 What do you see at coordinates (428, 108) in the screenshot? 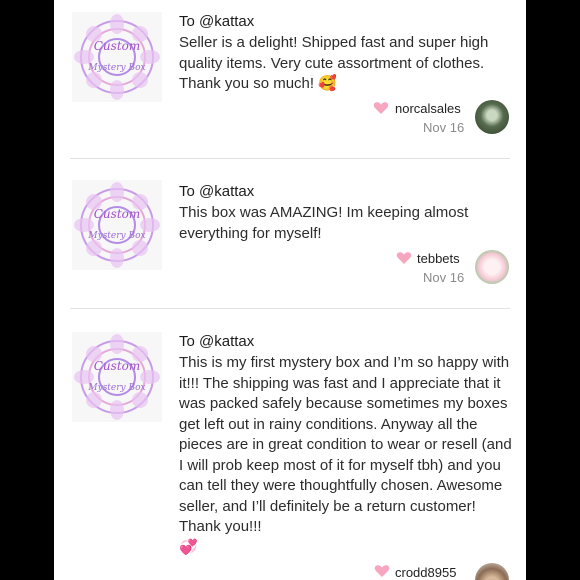
I see `reviewer-username: norcalsales` at bounding box center [428, 108].